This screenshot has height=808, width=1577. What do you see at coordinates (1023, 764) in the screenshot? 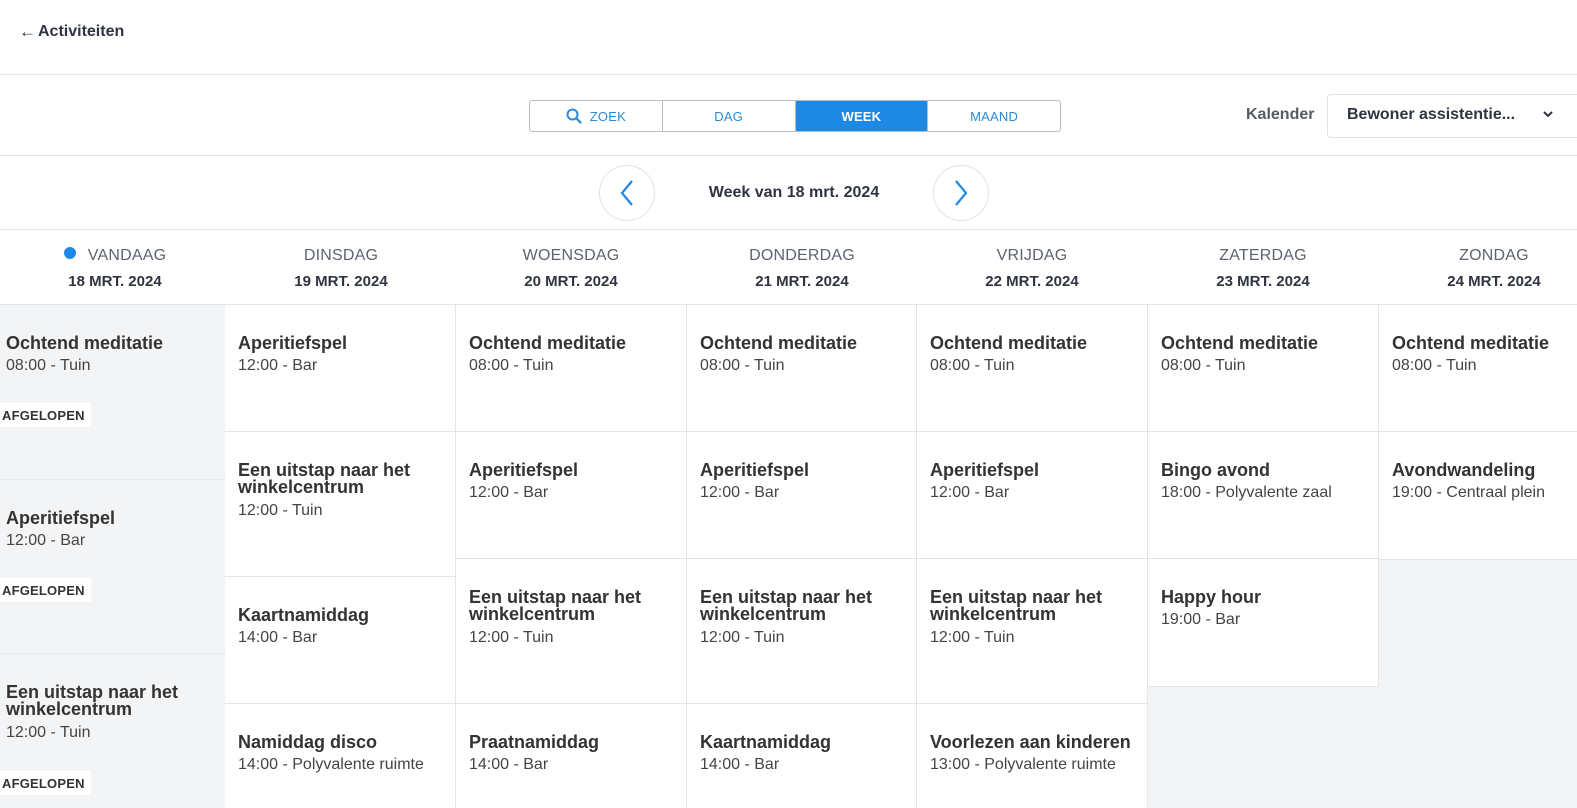
I see `event-info: 13:00 - Polyvalente ruimte` at bounding box center [1023, 764].